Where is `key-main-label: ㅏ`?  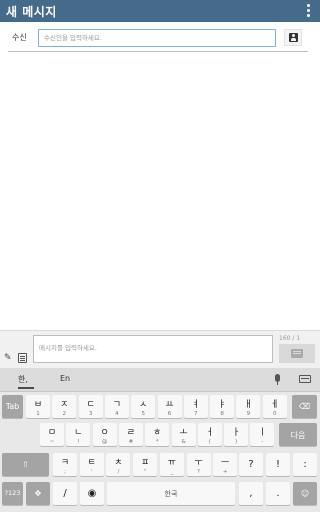 key-main-label: ㅏ is located at coordinates (236, 433).